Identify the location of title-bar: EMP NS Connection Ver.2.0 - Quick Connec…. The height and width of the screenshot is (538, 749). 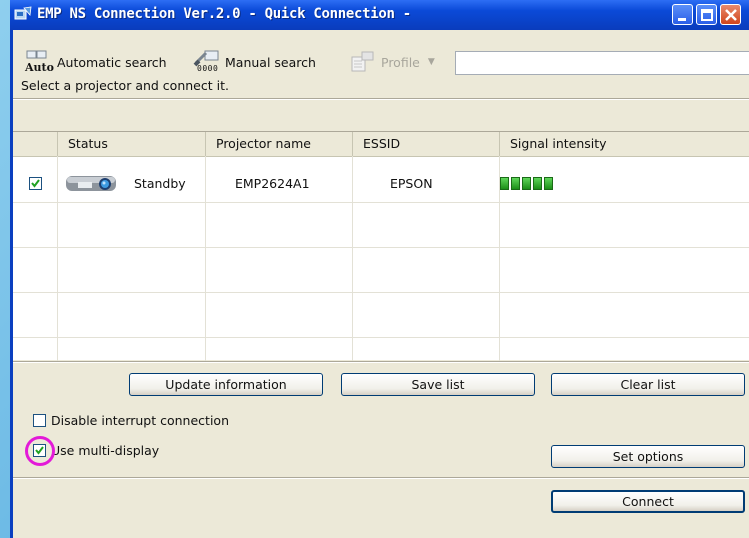
(379, 15).